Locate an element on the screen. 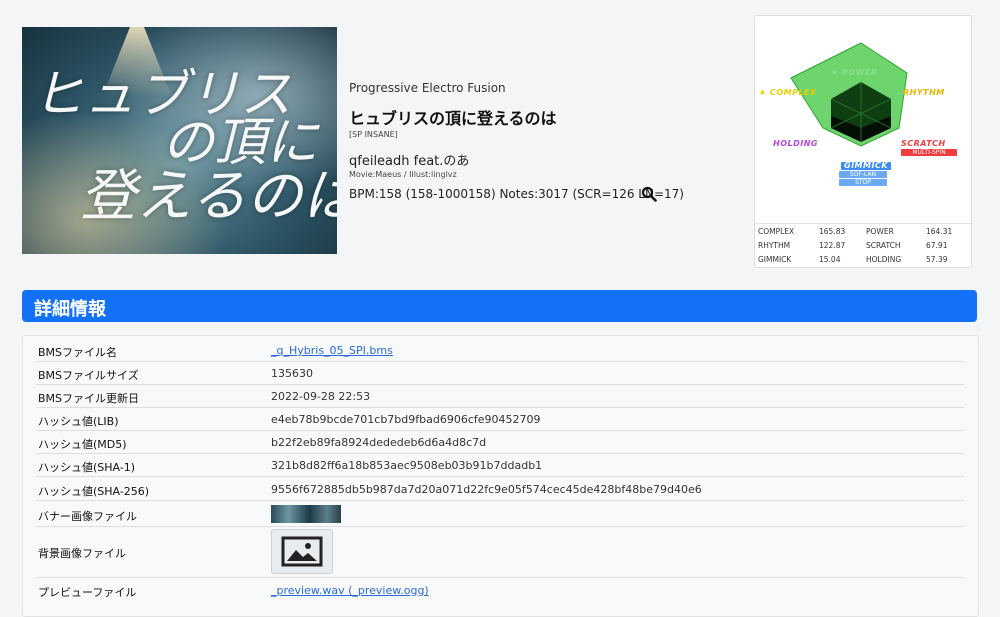  radar-label-gimmick: GIMMICK is located at coordinates (866, 166).